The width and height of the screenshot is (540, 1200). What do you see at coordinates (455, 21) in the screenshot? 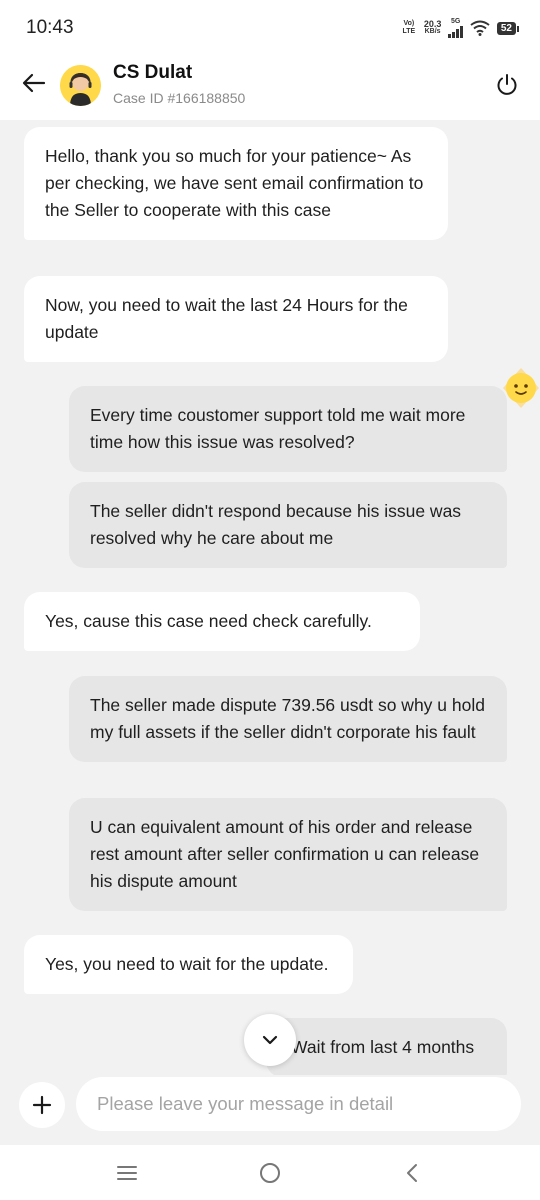
I see `network-type: 5G` at bounding box center [455, 21].